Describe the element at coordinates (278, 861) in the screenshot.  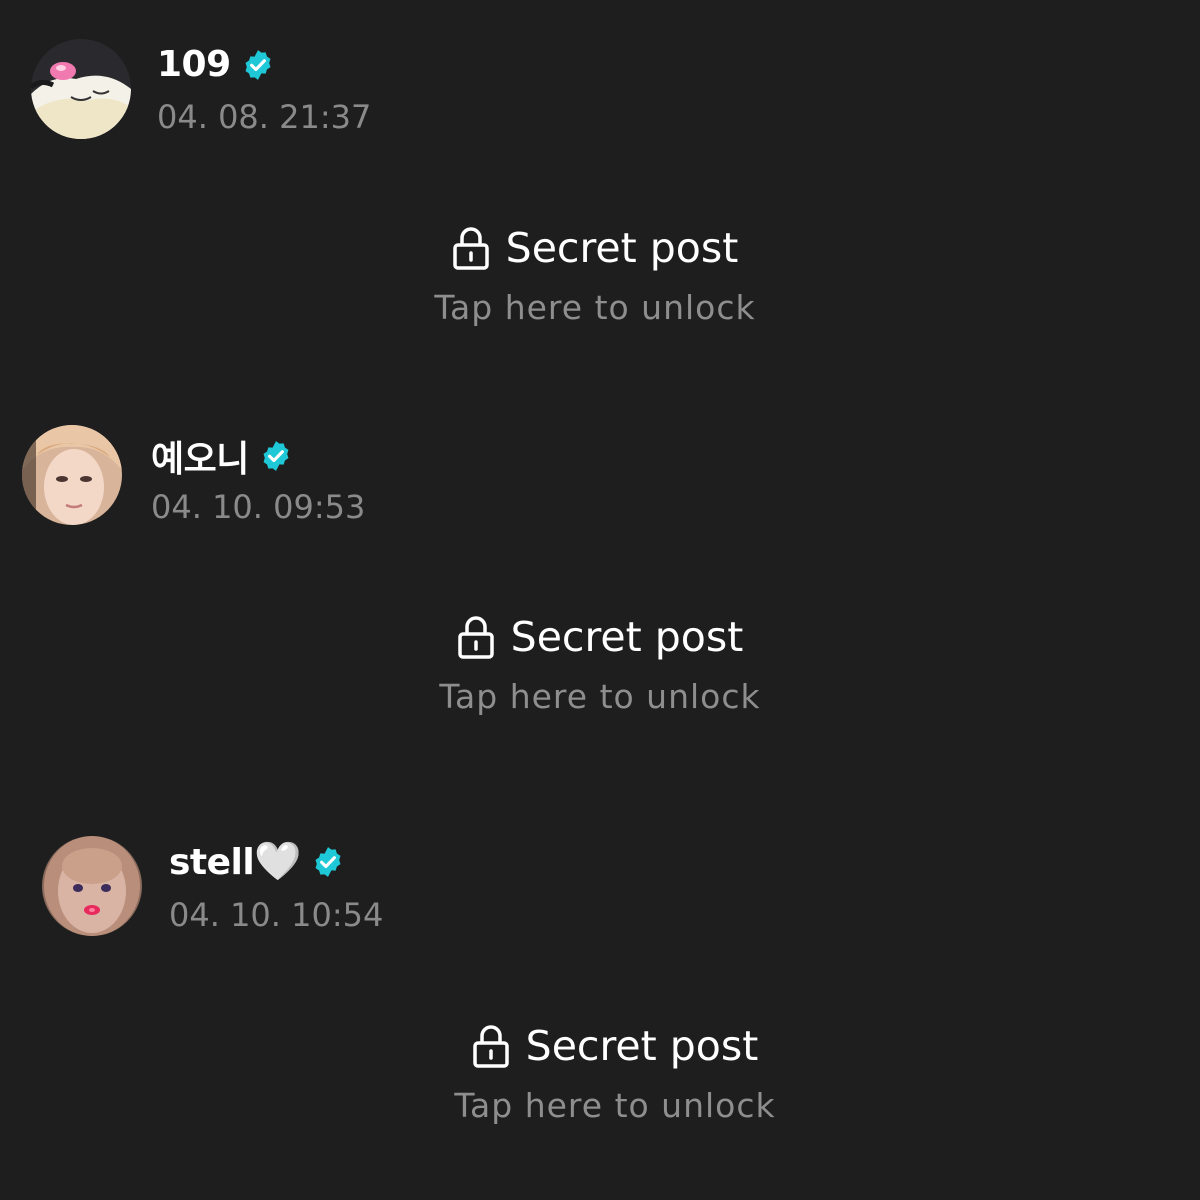
I see `white-heart-emoji: 🤍` at that location.